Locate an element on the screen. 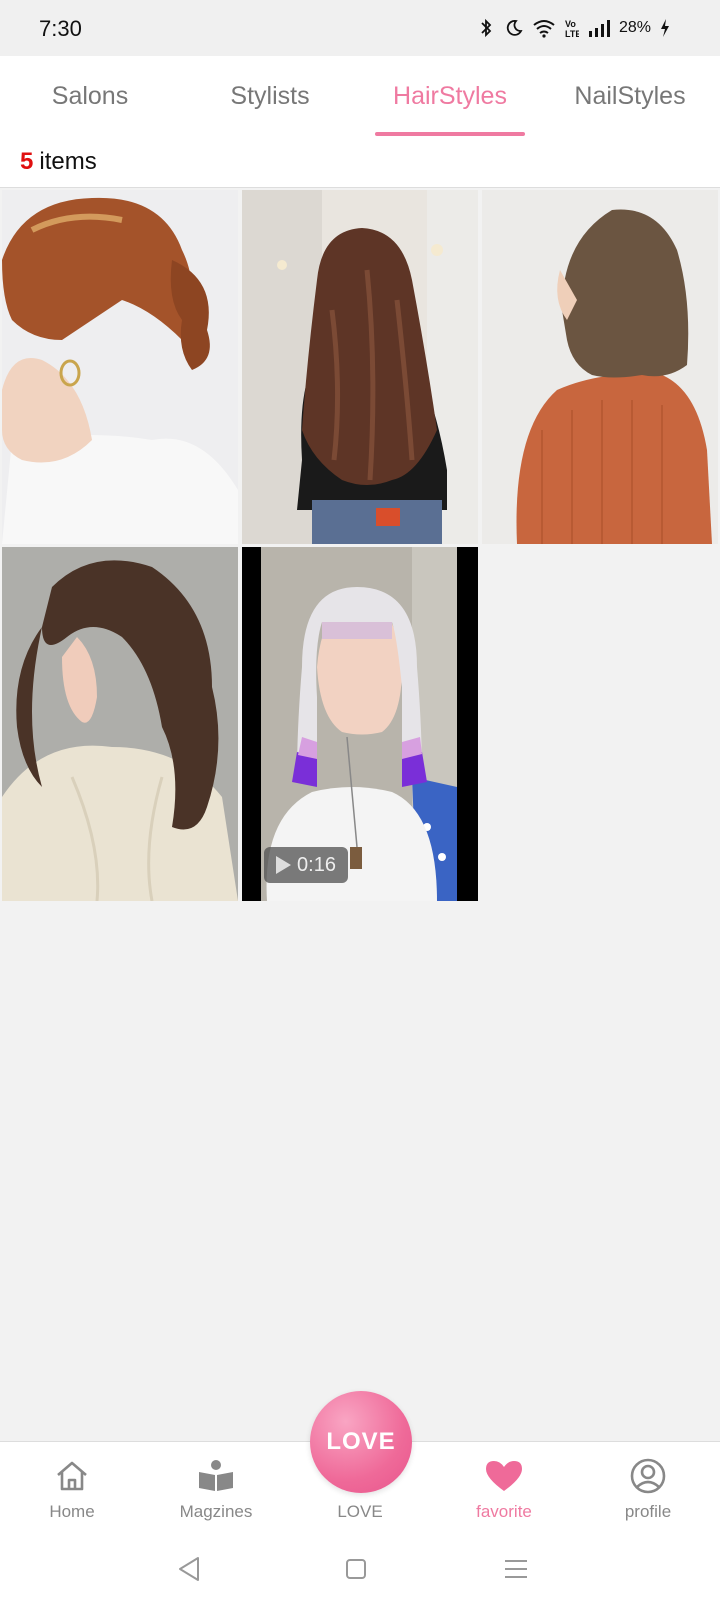  system-navigation is located at coordinates (360, 1569).